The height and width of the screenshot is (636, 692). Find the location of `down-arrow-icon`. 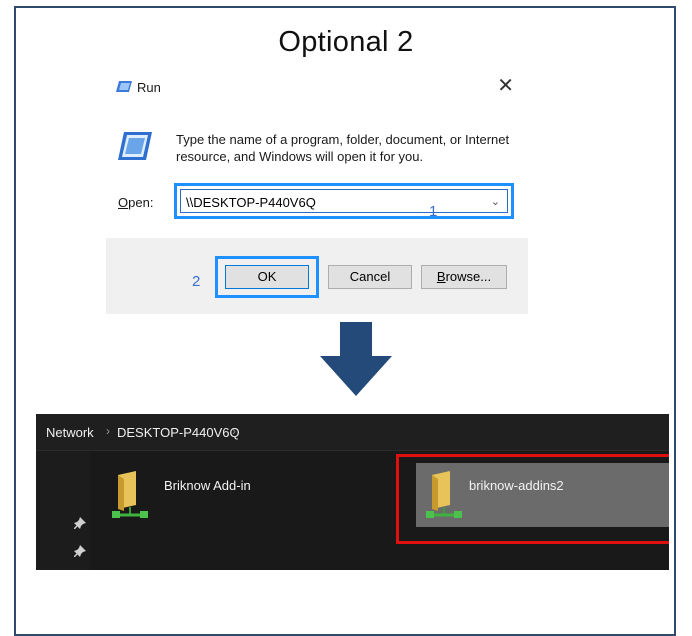

down-arrow-icon is located at coordinates (356, 359).